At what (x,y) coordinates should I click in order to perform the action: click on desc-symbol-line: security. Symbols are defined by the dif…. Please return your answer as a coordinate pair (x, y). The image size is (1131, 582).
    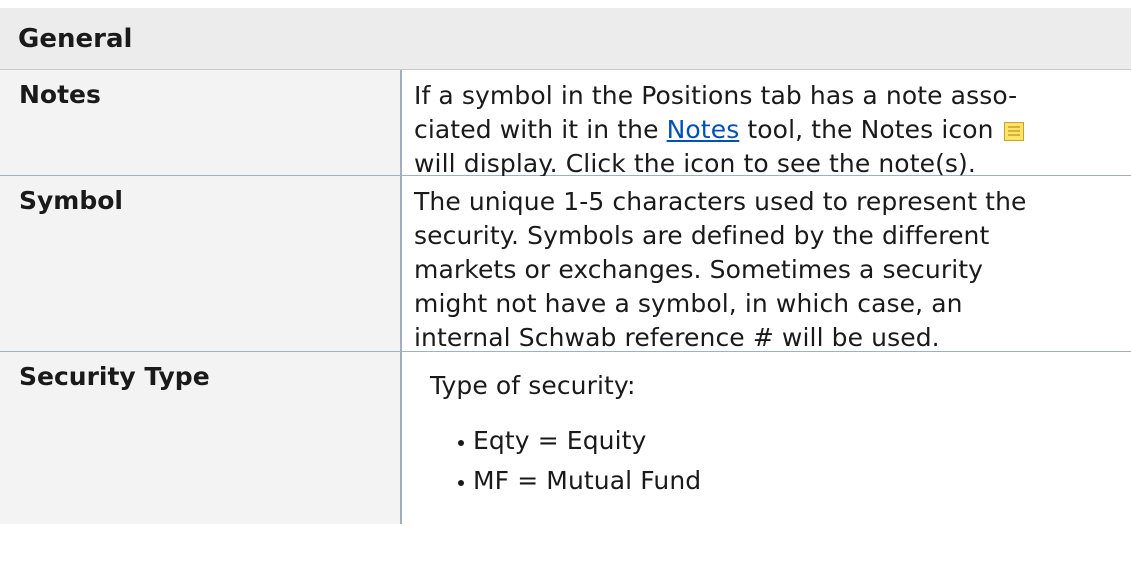
    Looking at the image, I should click on (702, 235).